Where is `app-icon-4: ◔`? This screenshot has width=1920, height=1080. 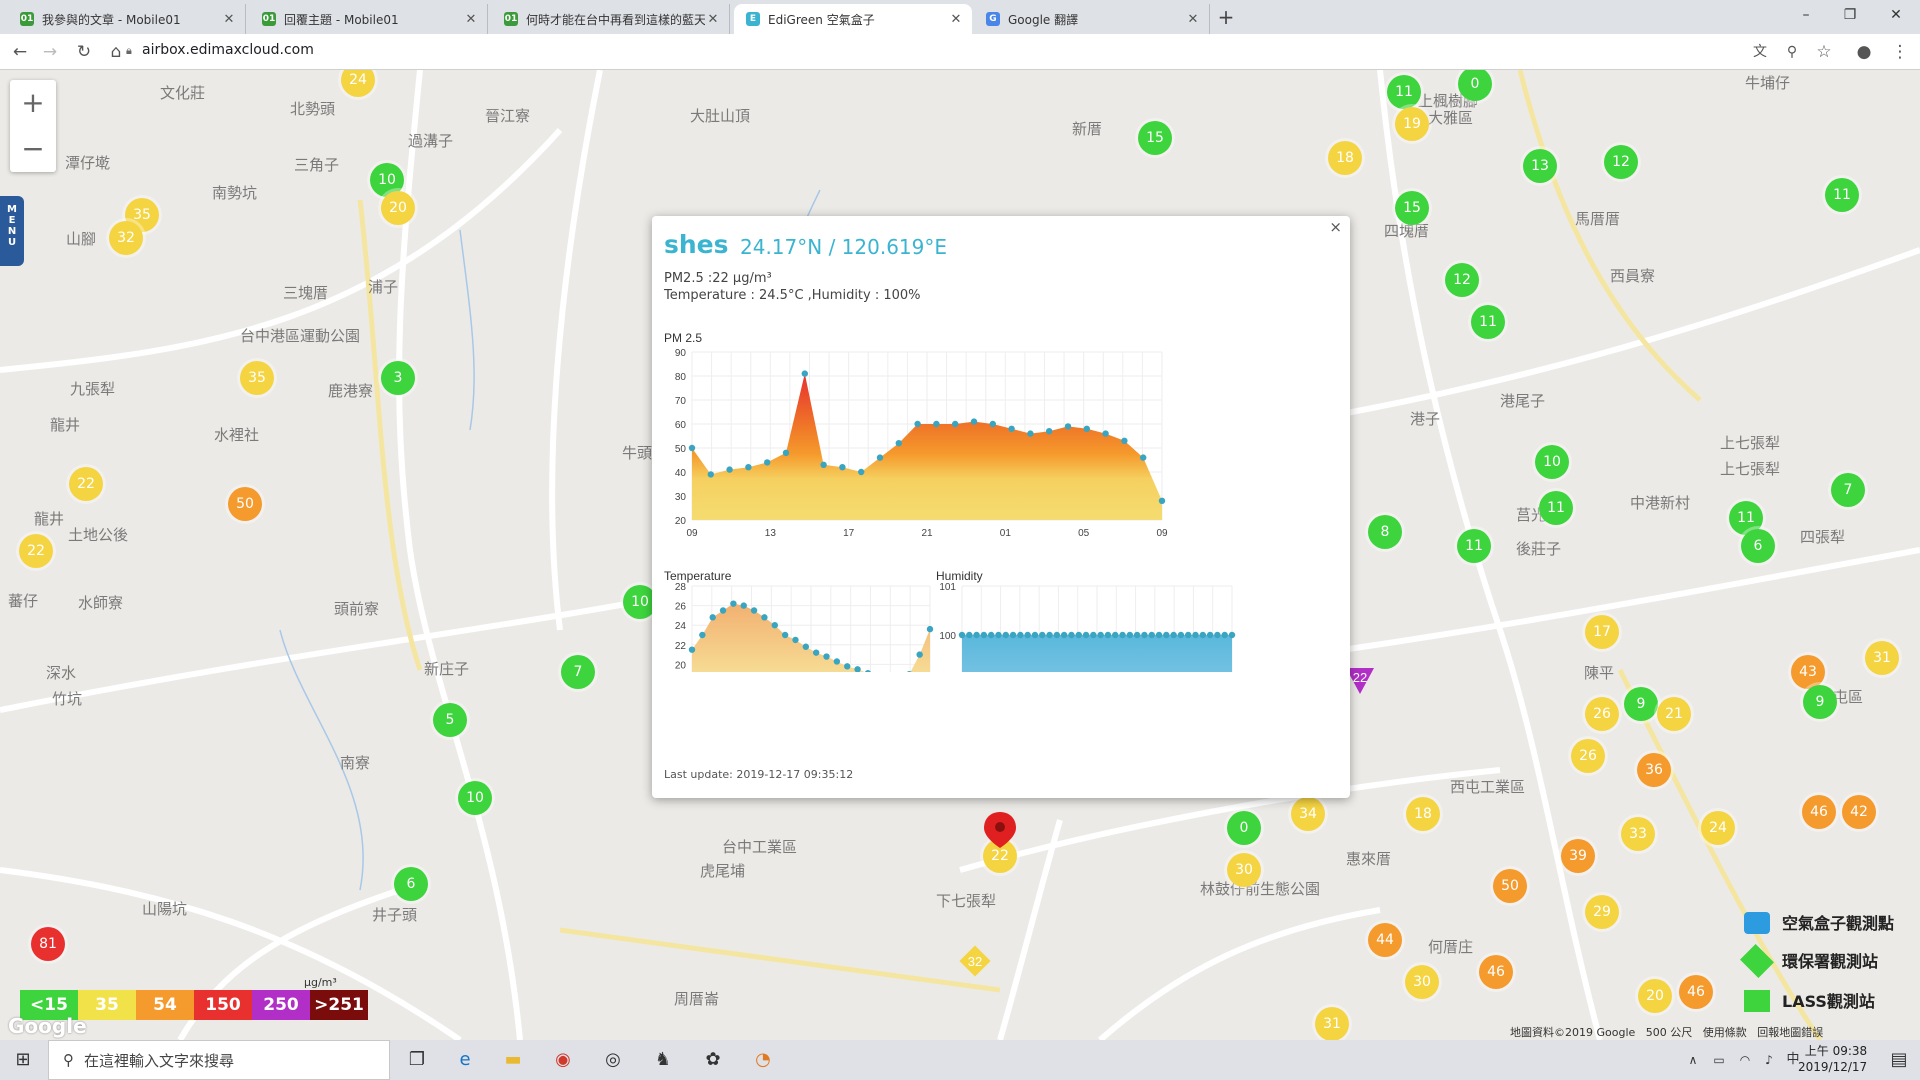
app-icon-4: ◔ is located at coordinates (763, 1060).